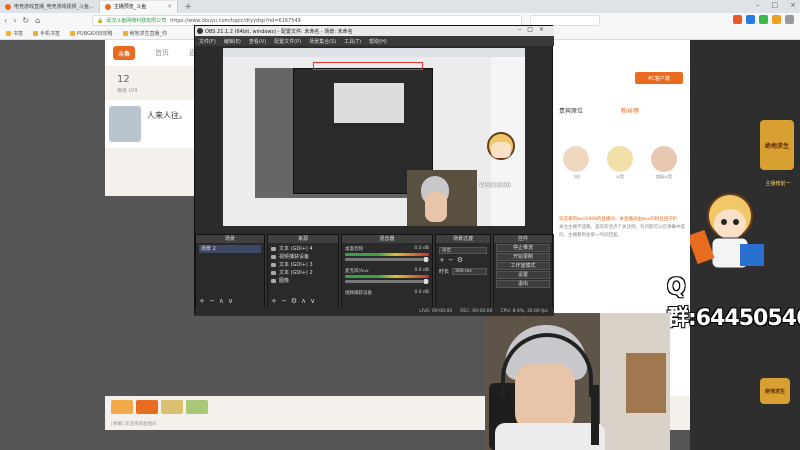 Image resolution: width=800 pixels, height=450 pixels. Describe the element at coordinates (630, 110) in the screenshot. I see `fans-rank-title: 粉丝榜` at that location.